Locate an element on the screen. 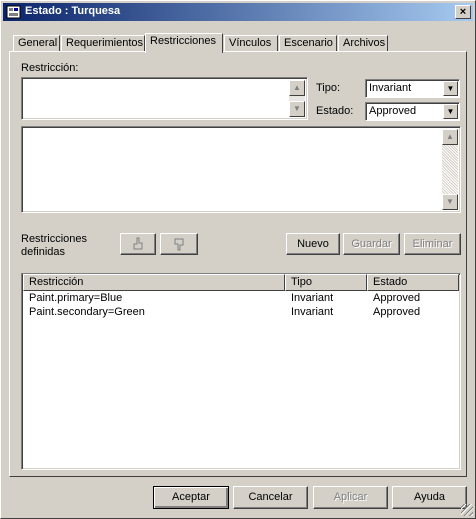 This screenshot has height=519, width=476. tab-label: Requerimientos is located at coordinates (105, 43).